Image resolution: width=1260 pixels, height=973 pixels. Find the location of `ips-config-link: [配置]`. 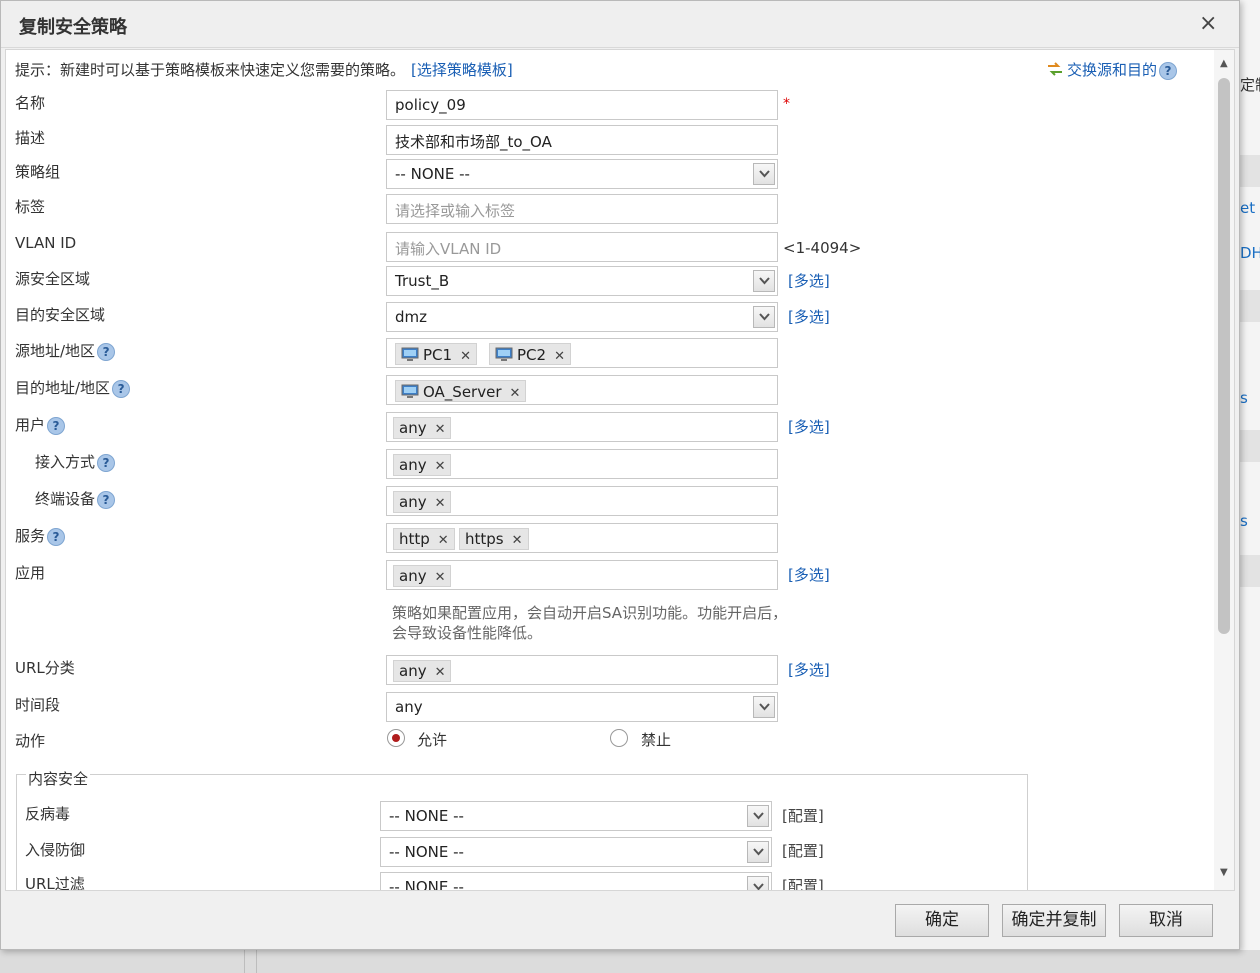

ips-config-link: [配置] is located at coordinates (803, 850).